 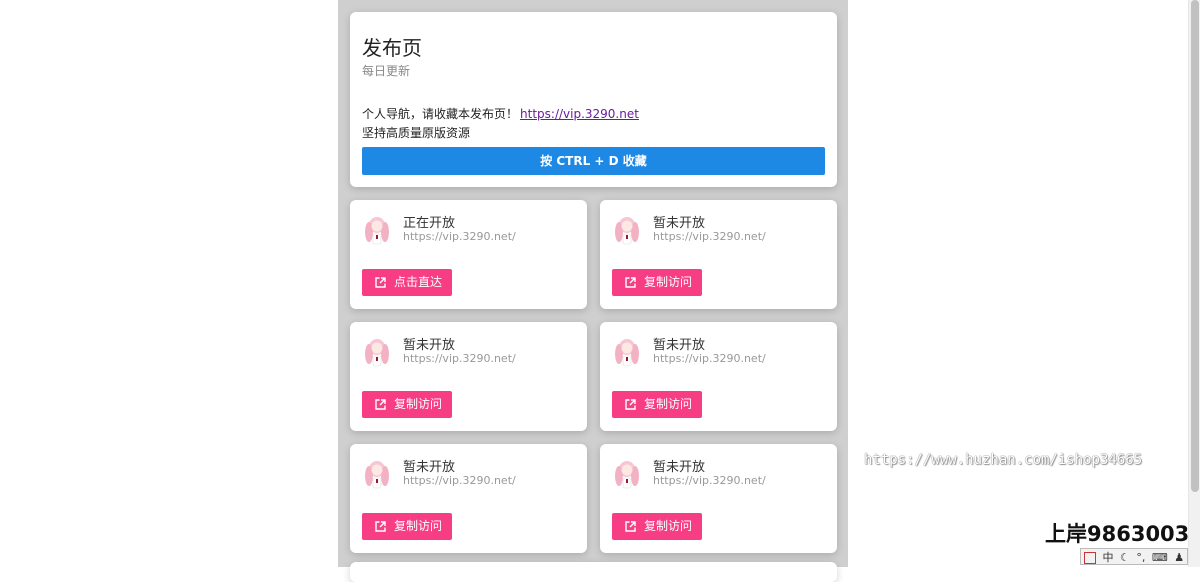 I want to click on ime-lang-label: 中, so click(x=1108, y=557).